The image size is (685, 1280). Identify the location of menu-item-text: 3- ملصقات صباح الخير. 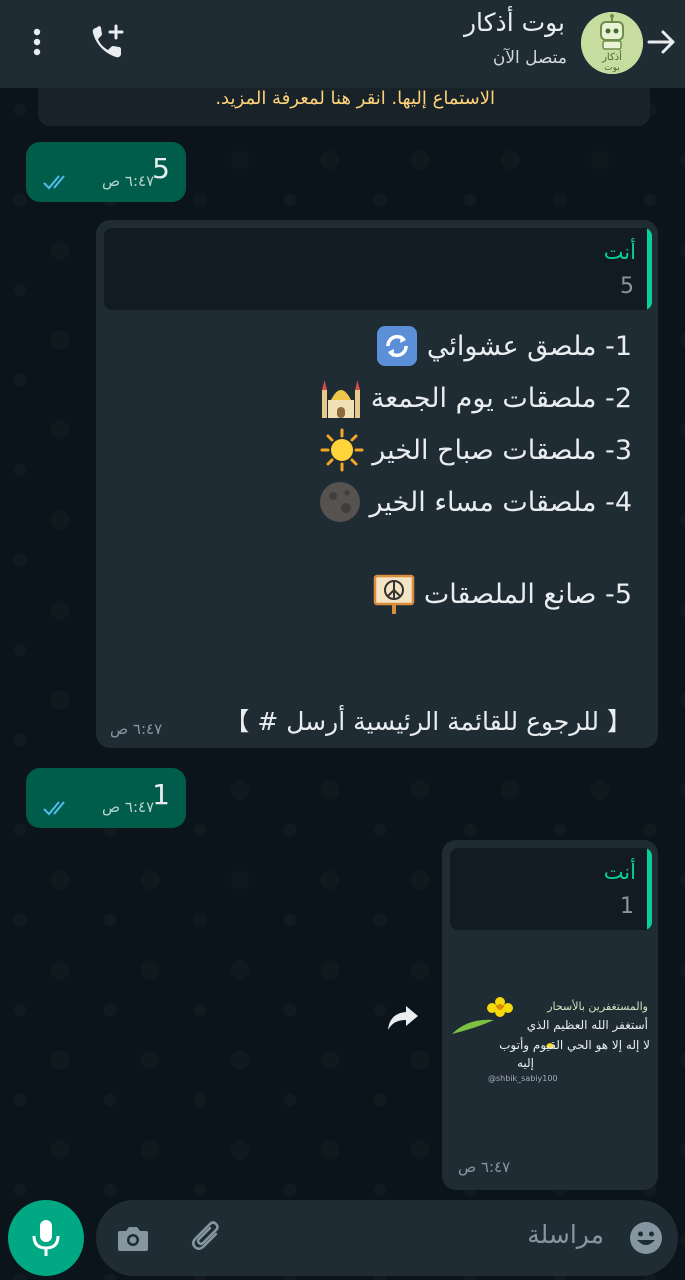
(502, 450).